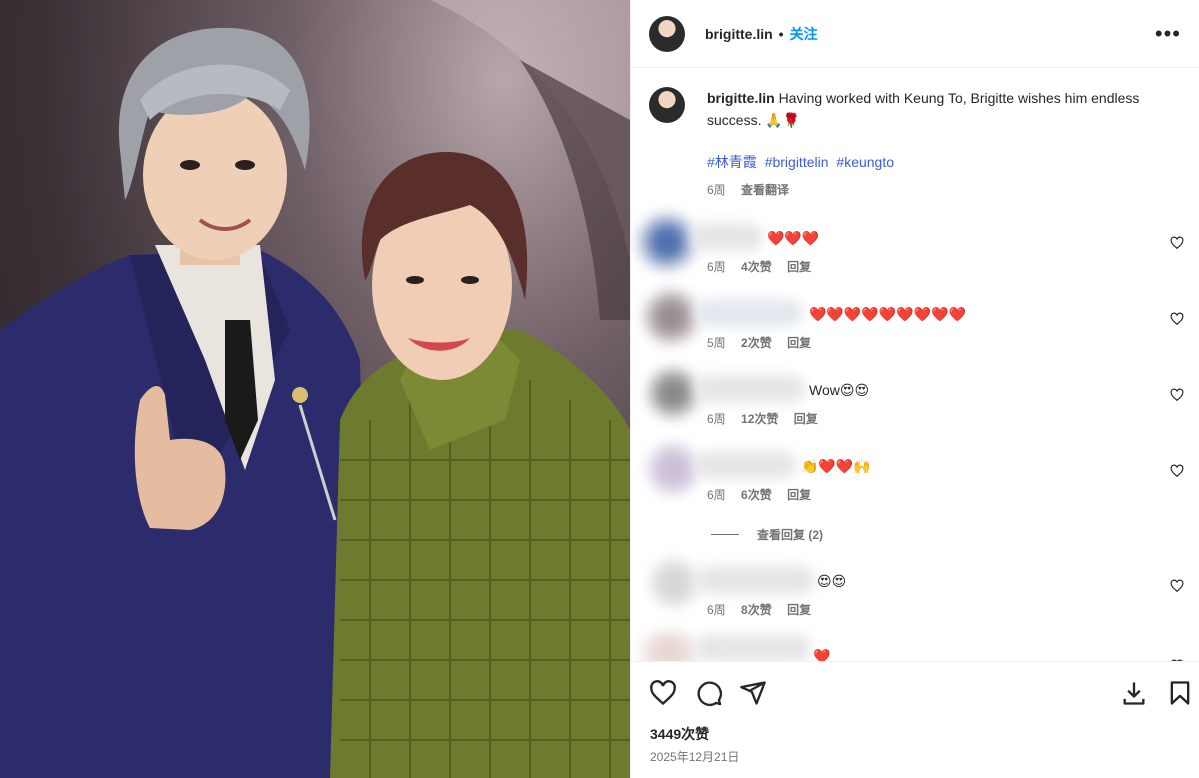 This screenshot has width=1199, height=778. Describe the element at coordinates (663, 693) in the screenshot. I see `like-heart-icon` at that location.